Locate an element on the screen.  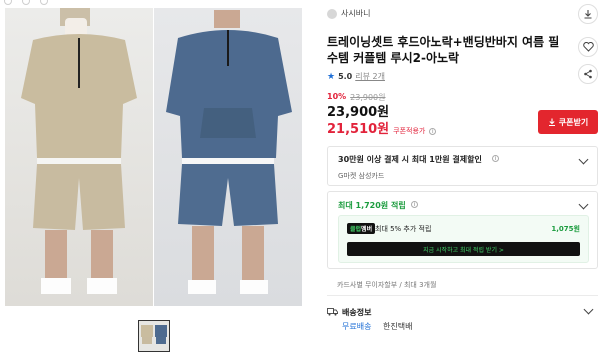
coupon-price: 21,510원 is located at coordinates (358, 129).